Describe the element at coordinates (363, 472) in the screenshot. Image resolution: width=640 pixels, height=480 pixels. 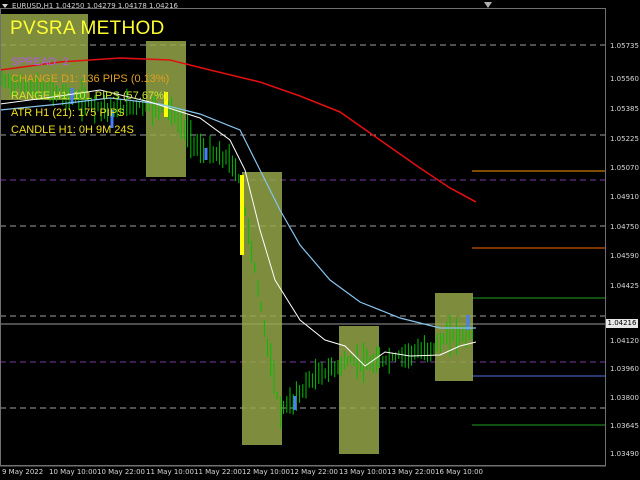
I see `time-label: 13 May 10:00` at that location.